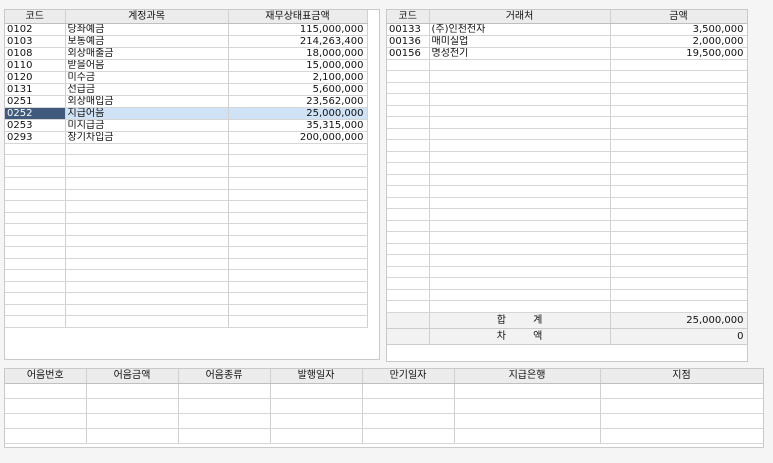  What do you see at coordinates (678, 17) in the screenshot?
I see `header-vendor-amount: 금액` at bounding box center [678, 17].